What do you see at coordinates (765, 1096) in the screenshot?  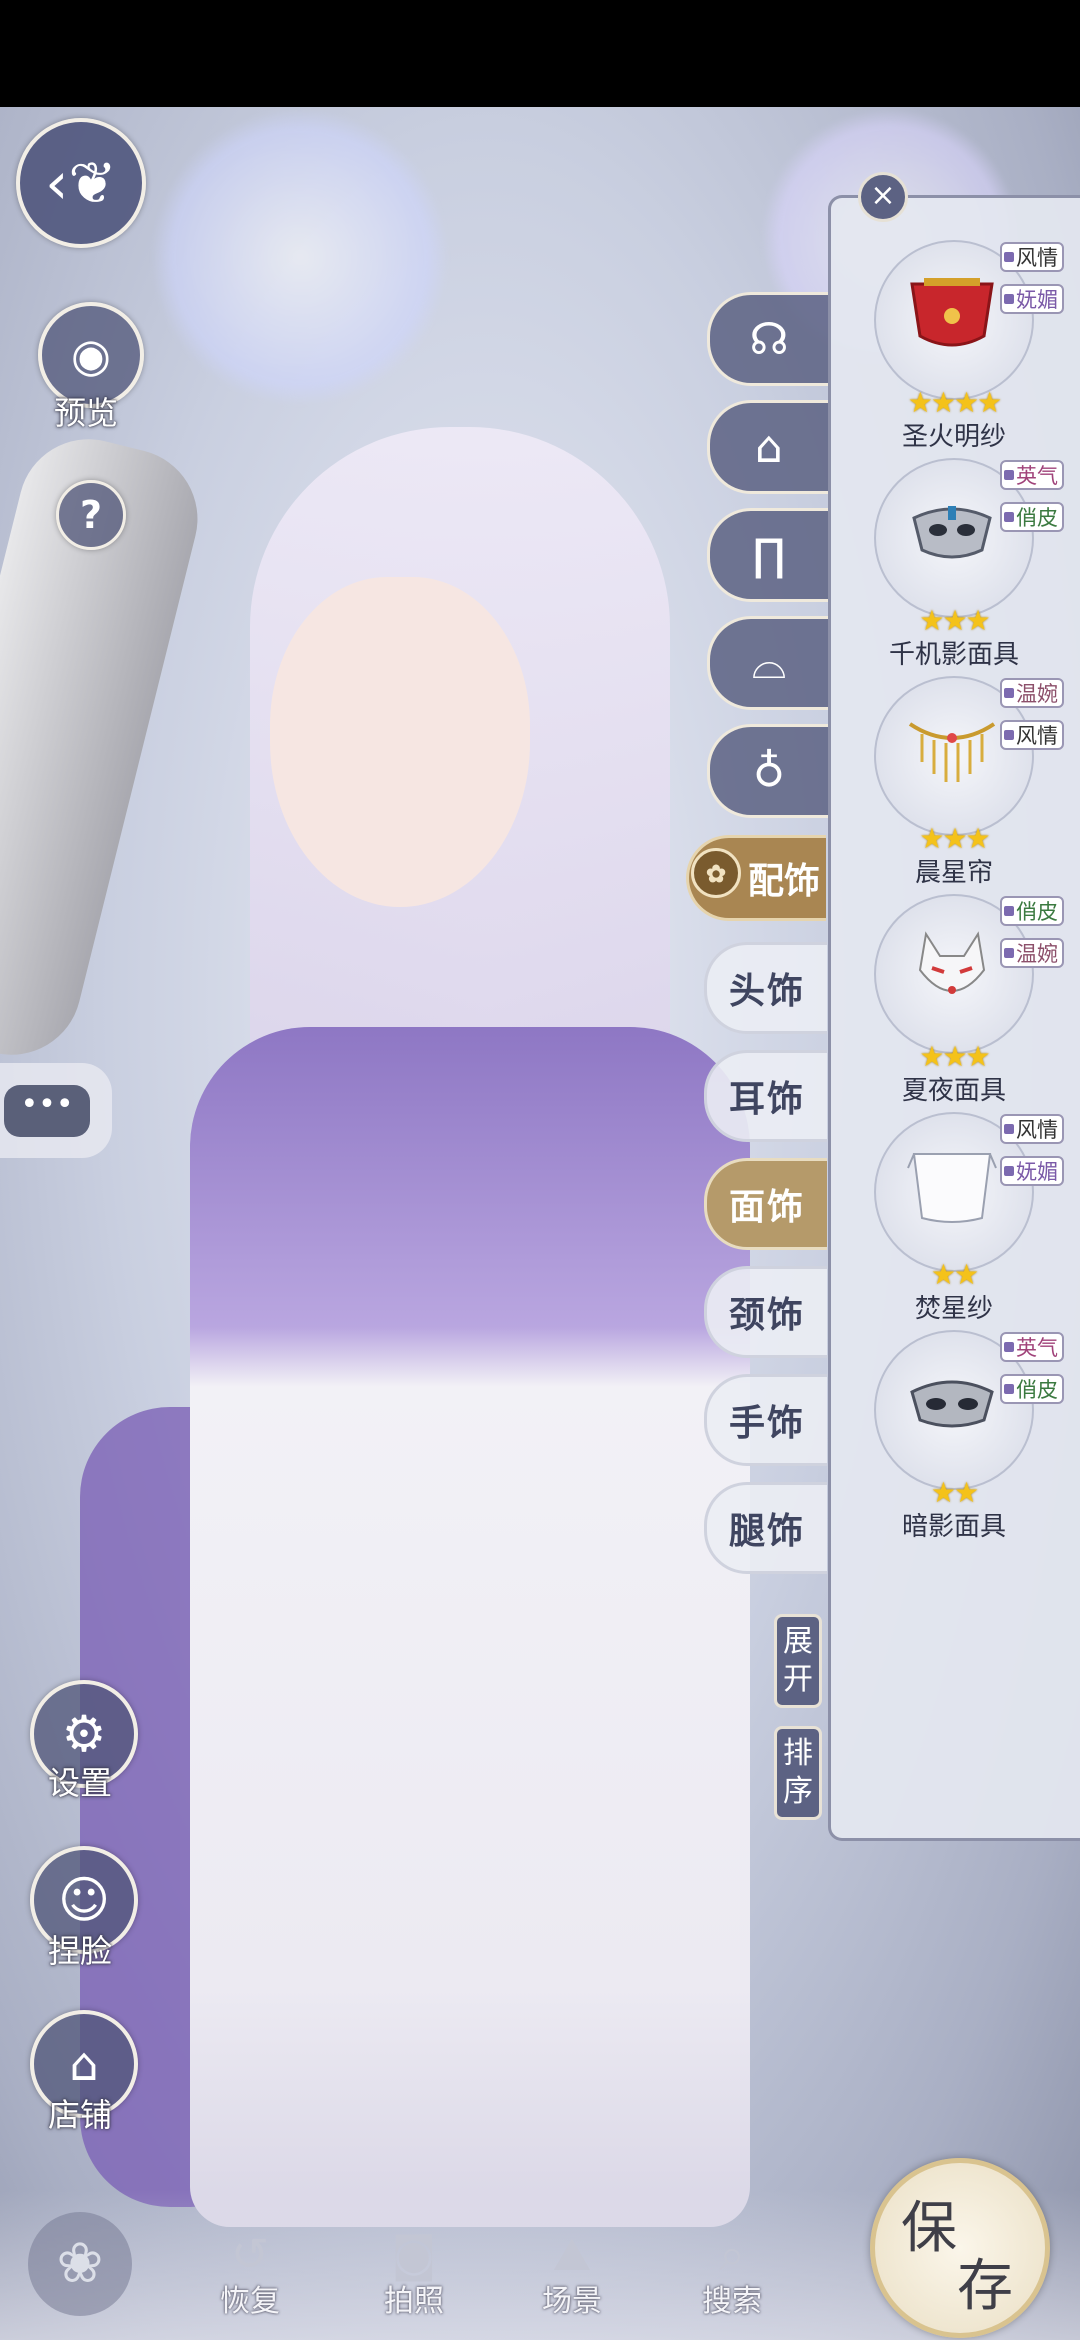 I see `subtab-ear: 耳饰` at bounding box center [765, 1096].